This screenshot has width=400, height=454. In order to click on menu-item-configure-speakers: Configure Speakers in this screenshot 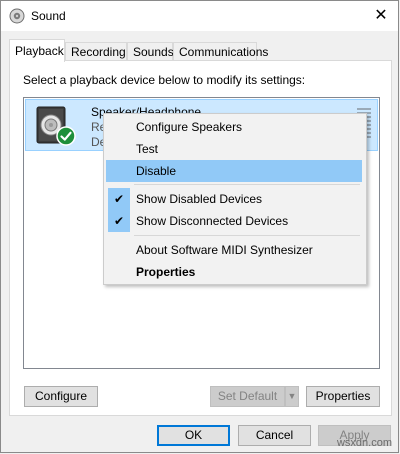, I will do `click(234, 127)`.